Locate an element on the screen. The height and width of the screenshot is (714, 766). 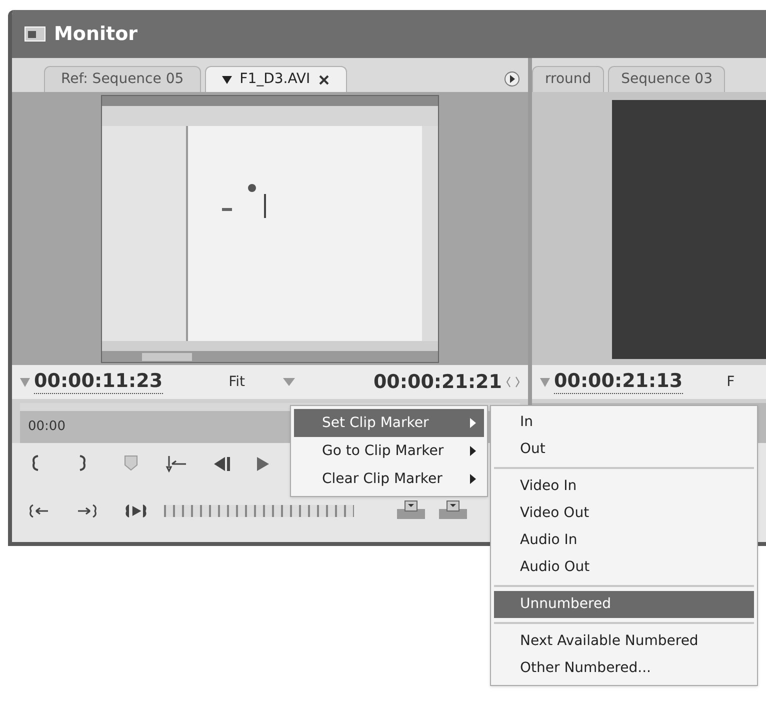
overlay-icon is located at coordinates (453, 510).